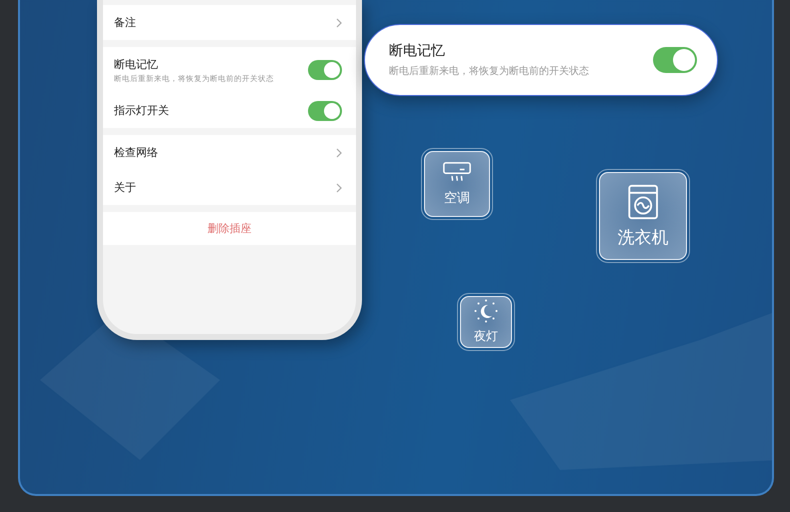  Describe the element at coordinates (486, 336) in the screenshot. I see `device-label: 夜灯` at that location.